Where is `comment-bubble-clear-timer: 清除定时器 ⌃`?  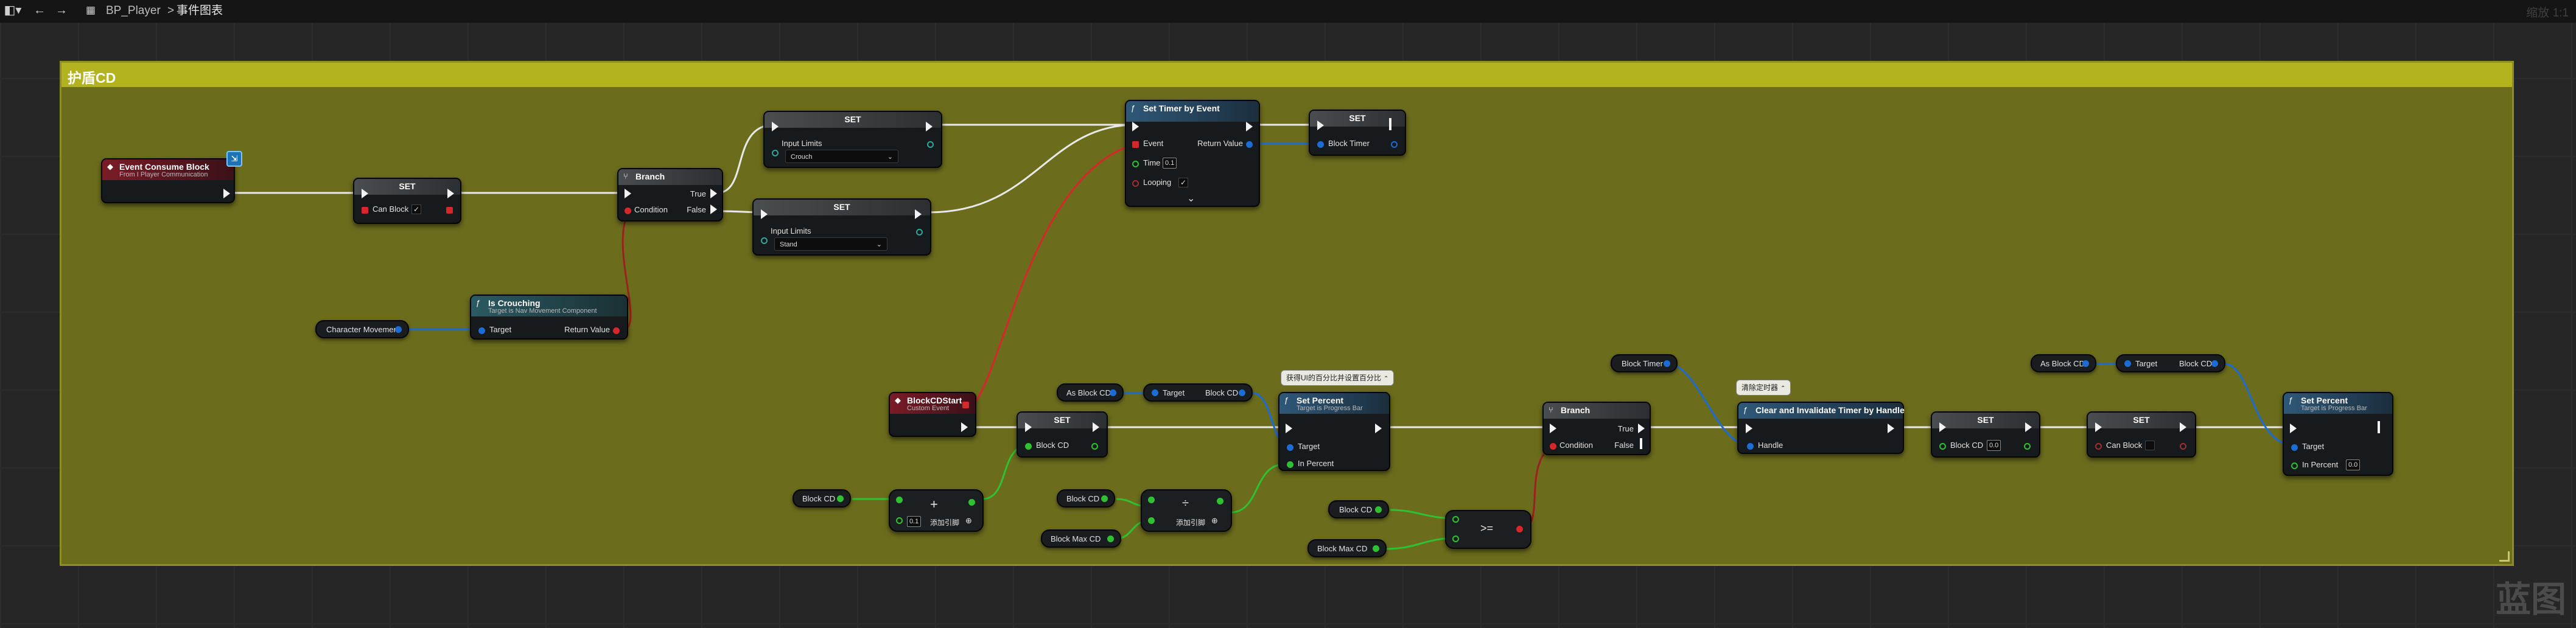
comment-bubble-clear-timer: 清除定时器 ⌃ is located at coordinates (1763, 388).